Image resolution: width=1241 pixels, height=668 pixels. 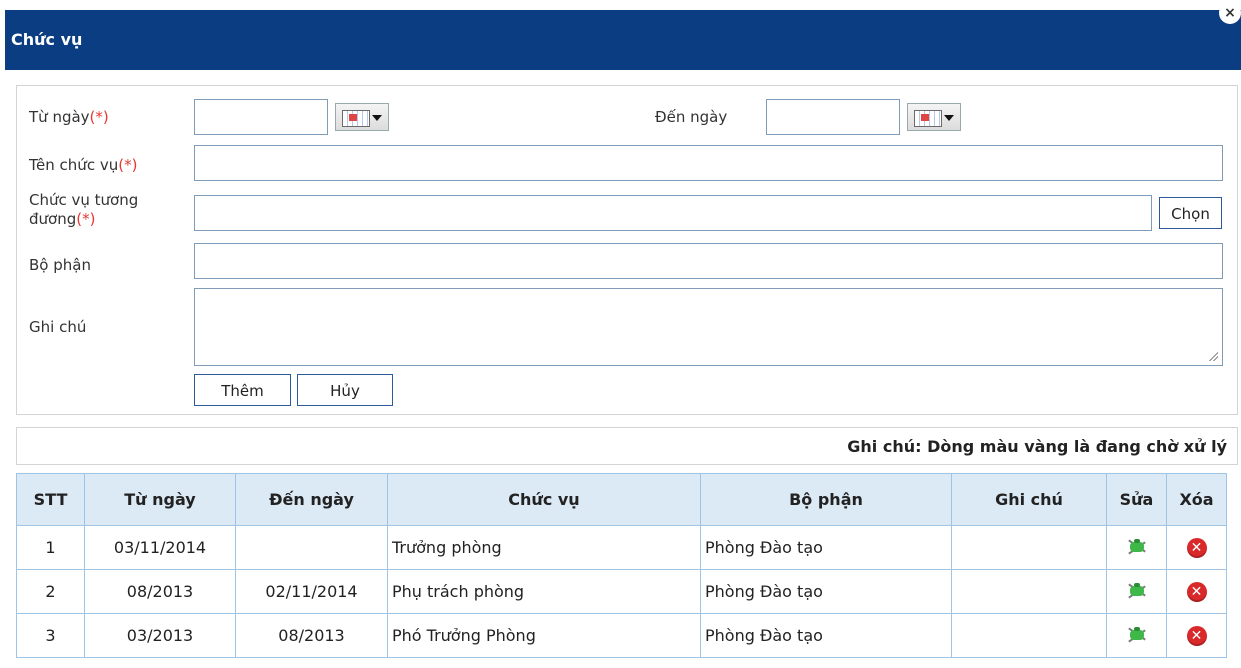 What do you see at coordinates (708, 163) in the screenshot?
I see `position-name-input` at bounding box center [708, 163].